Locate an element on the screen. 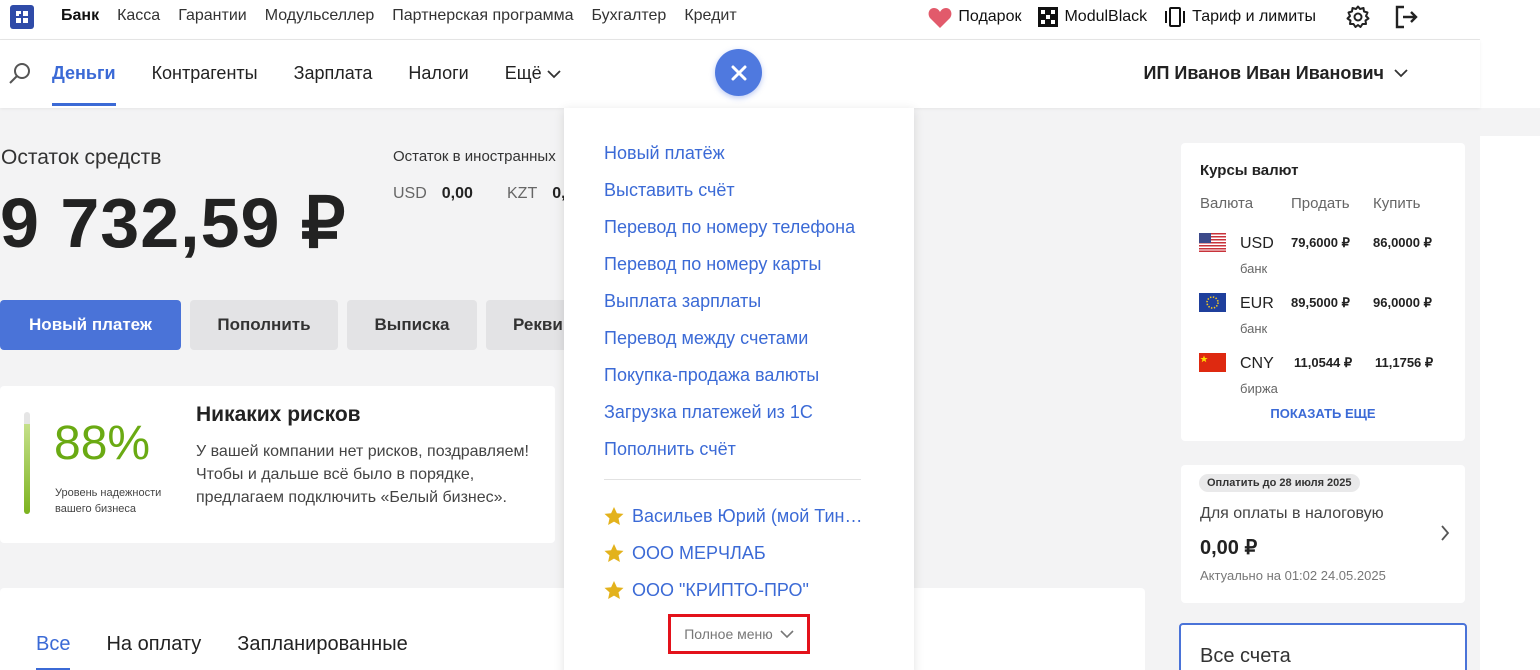 This screenshot has width=1540, height=670. favorite-label: ООО МЕРЧЛАБ is located at coordinates (699, 553).